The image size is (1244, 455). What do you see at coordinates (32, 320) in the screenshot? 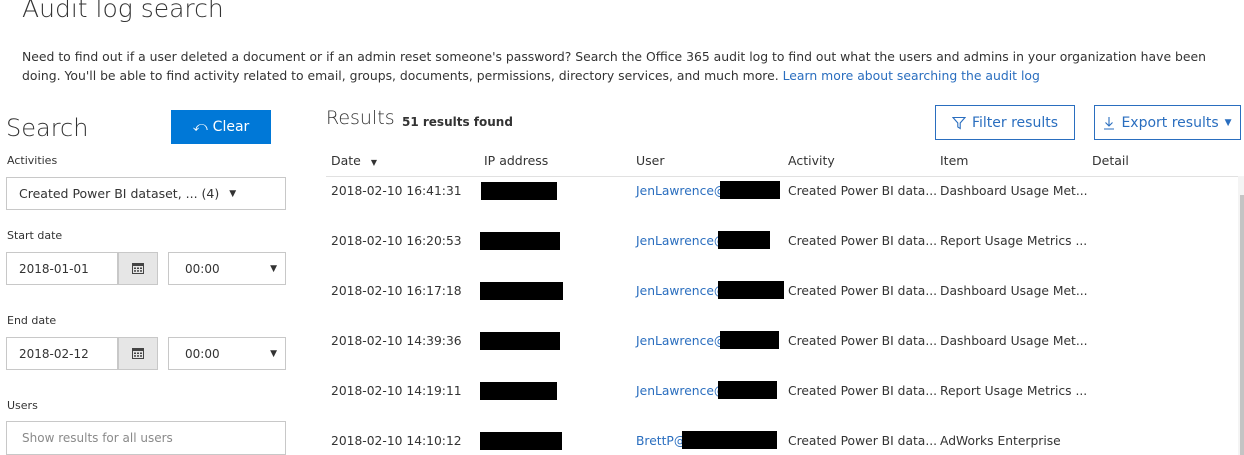
I see `end-date-label: End date` at bounding box center [32, 320].